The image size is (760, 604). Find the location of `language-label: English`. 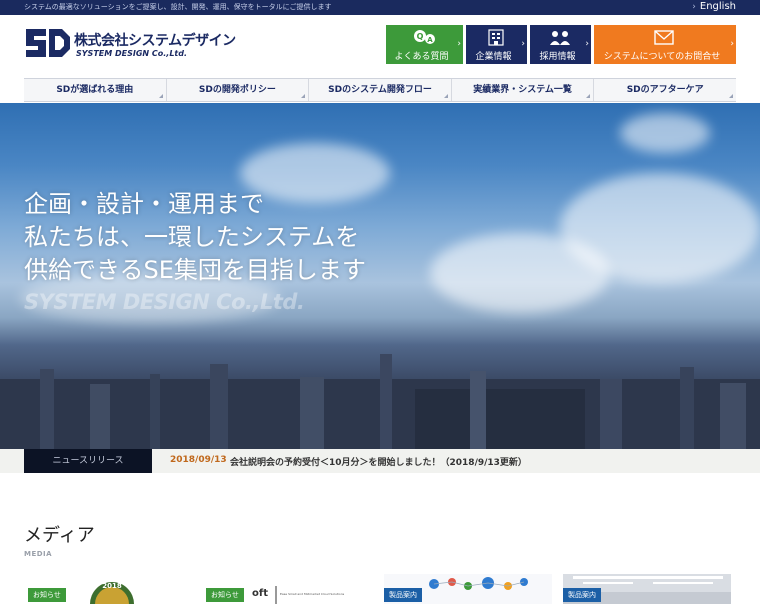

language-label: English is located at coordinates (717, 6).